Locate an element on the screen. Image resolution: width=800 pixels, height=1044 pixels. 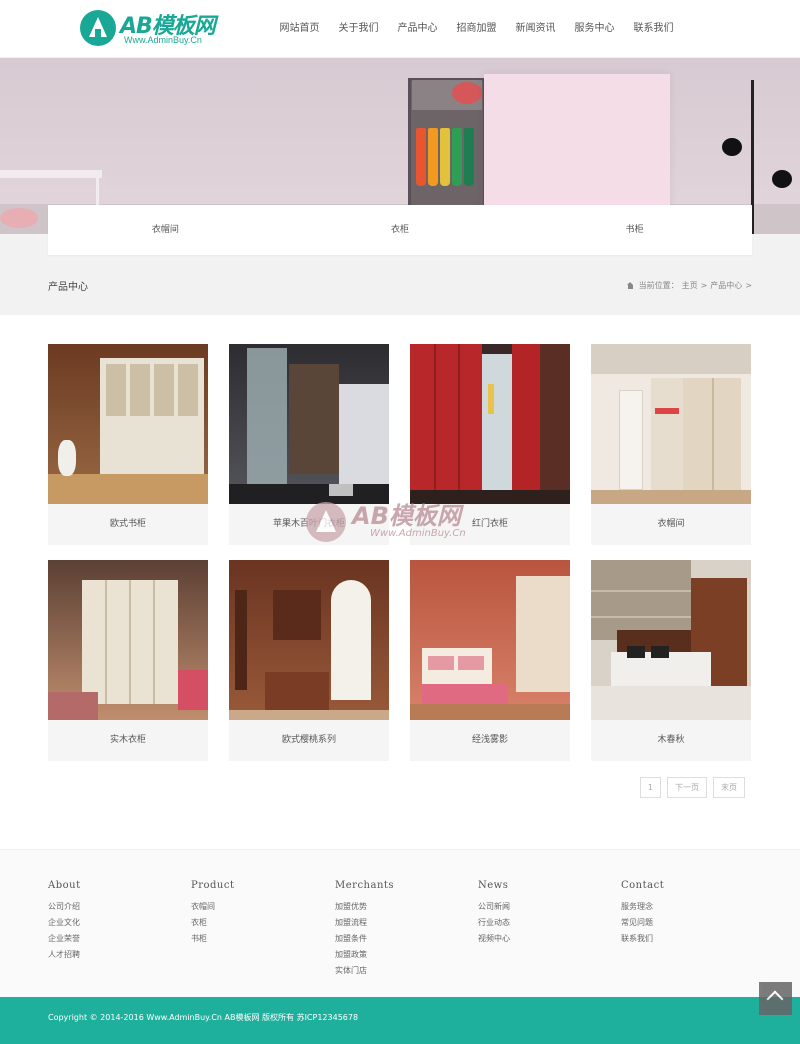
footer-link: 企业文化 is located at coordinates (113, 923).